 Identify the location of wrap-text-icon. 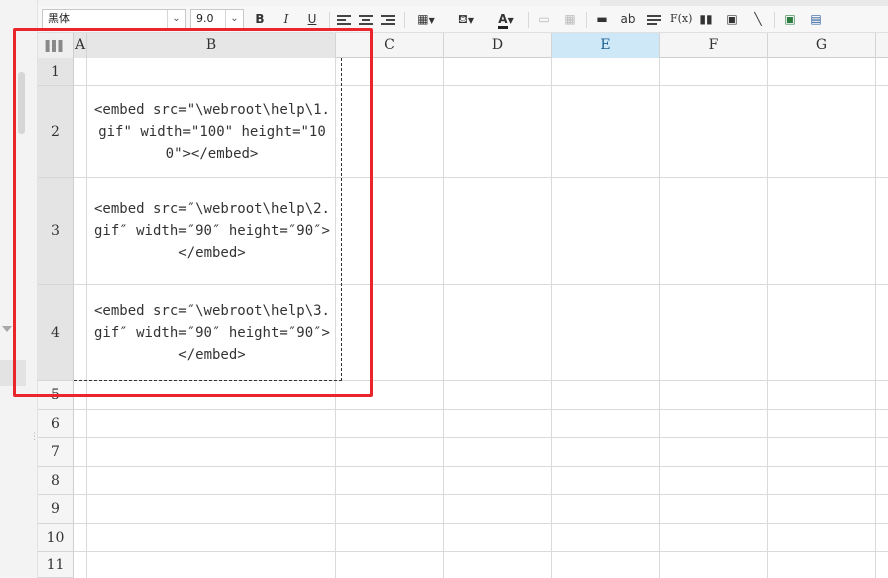
(654, 20).